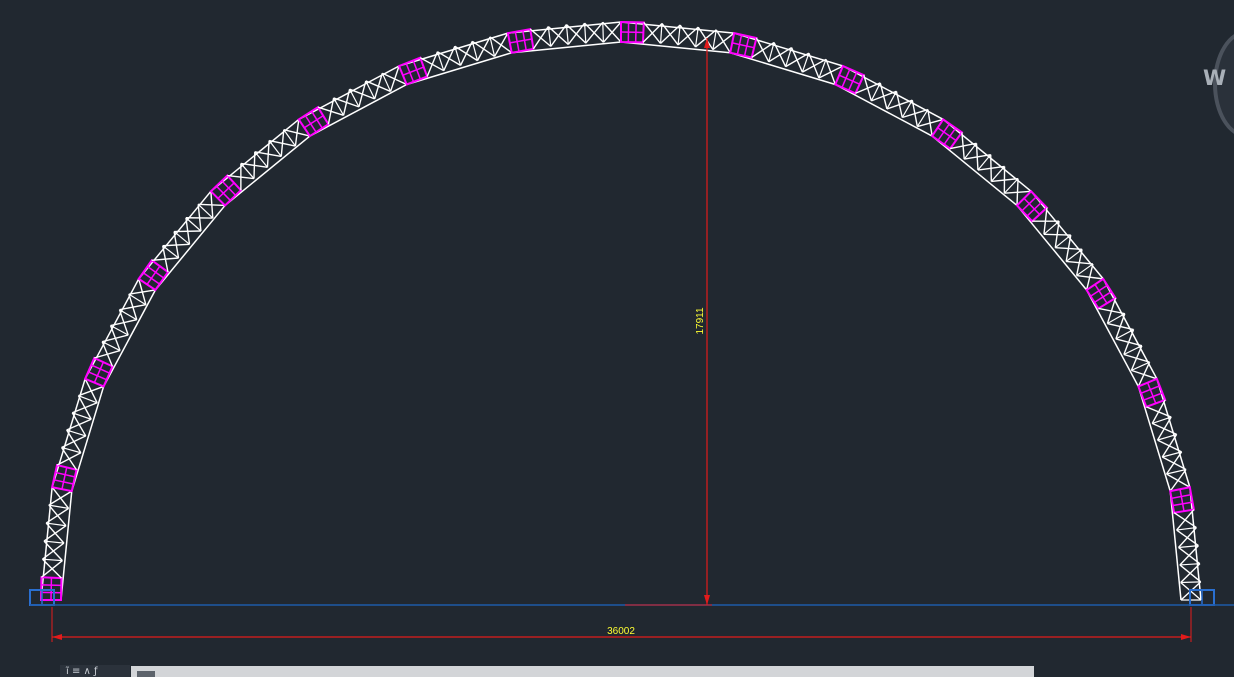 Image resolution: width=1234 pixels, height=677 pixels. What do you see at coordinates (95, 671) in the screenshot?
I see `command-line-icons: ĩ ≡ ∧ ƒ` at bounding box center [95, 671].